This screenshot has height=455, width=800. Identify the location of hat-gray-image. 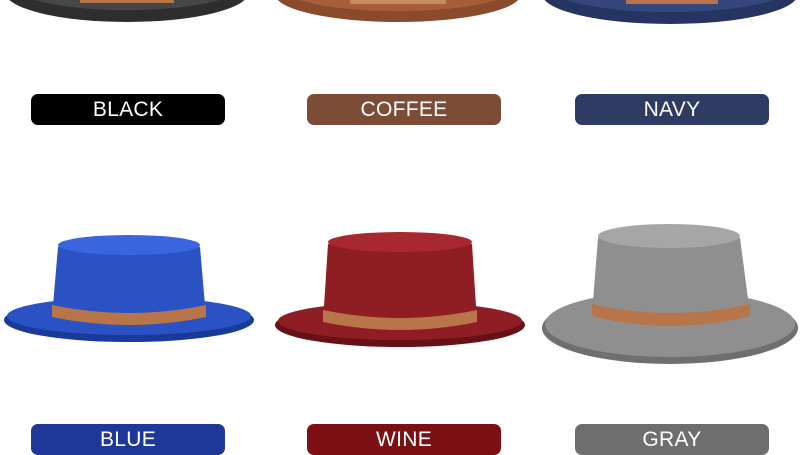
(670, 294).